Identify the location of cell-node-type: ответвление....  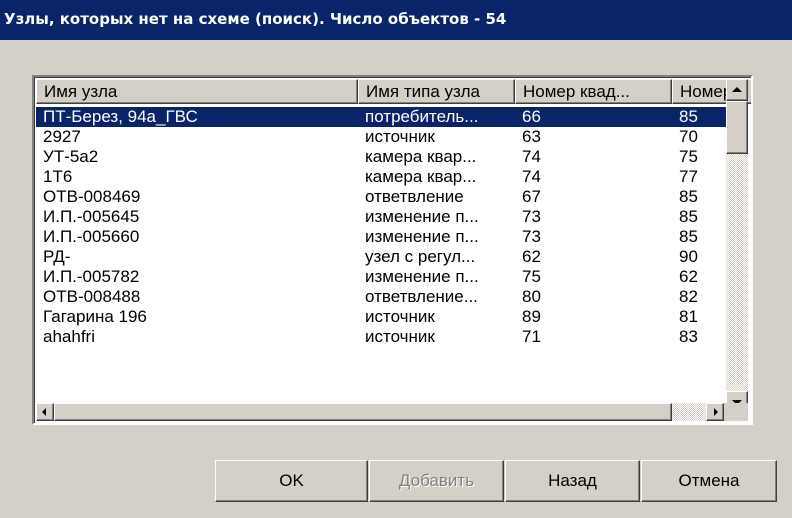
(421, 296).